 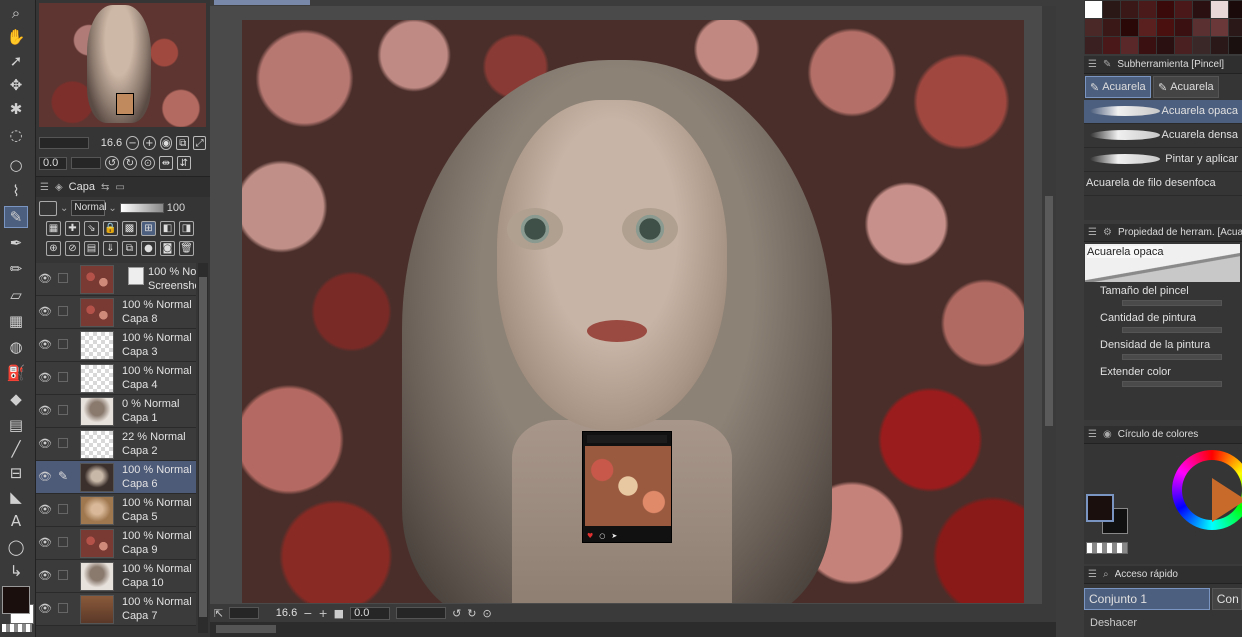 What do you see at coordinates (110, 248) in the screenshot?
I see `transfer-layer-icon: ⇓` at bounding box center [110, 248].